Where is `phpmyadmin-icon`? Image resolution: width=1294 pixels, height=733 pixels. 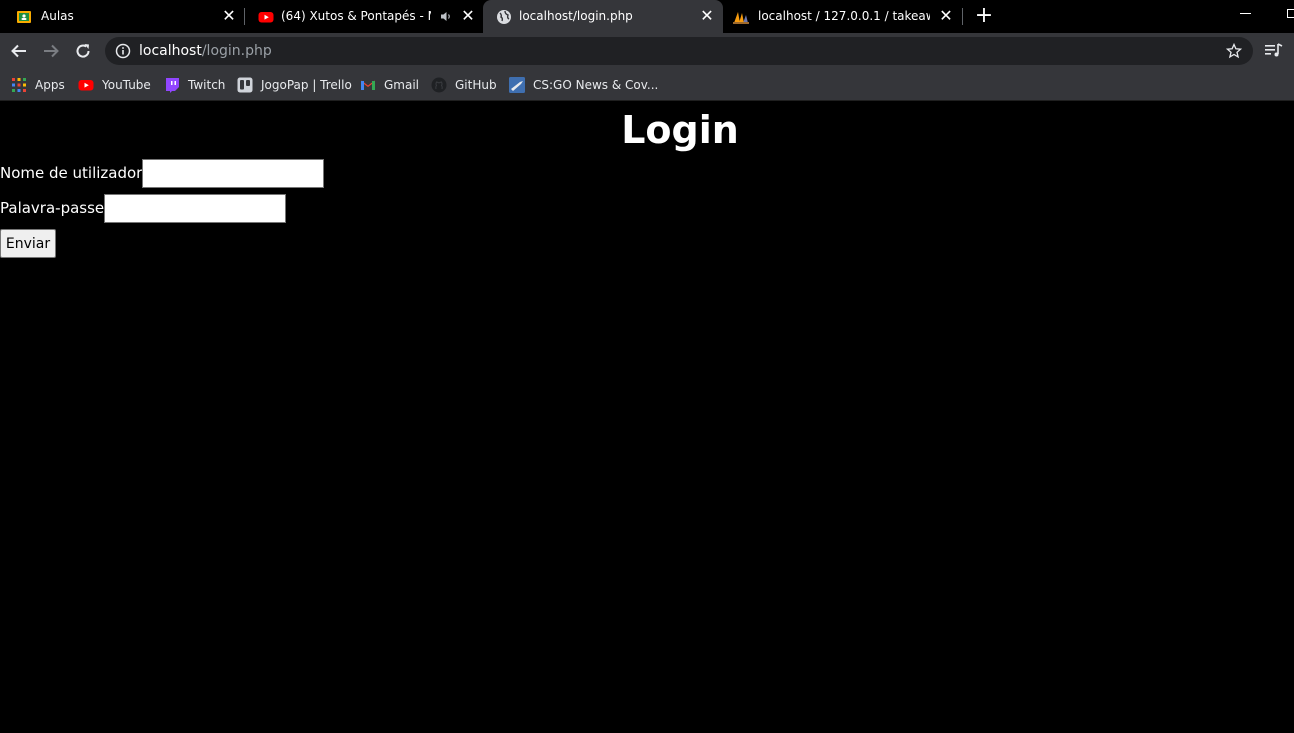 phpmyadmin-icon is located at coordinates (741, 18).